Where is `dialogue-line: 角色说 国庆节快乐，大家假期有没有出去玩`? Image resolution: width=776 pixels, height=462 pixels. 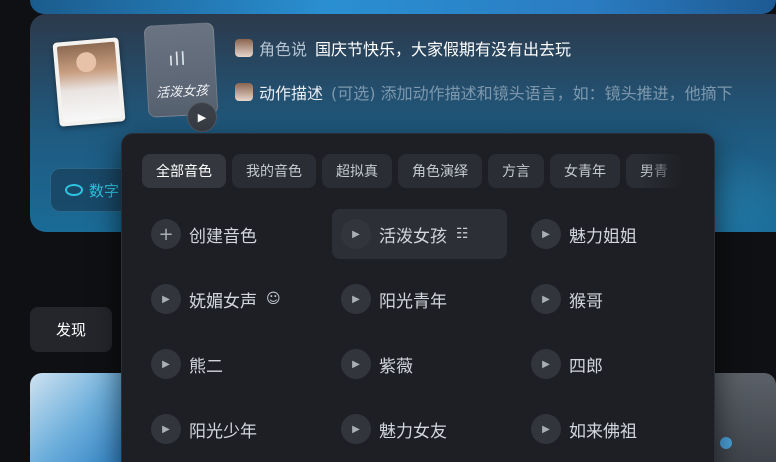
dialogue-line: 角色说 国庆节快乐，大家假期有没有出去玩 is located at coordinates (403, 48).